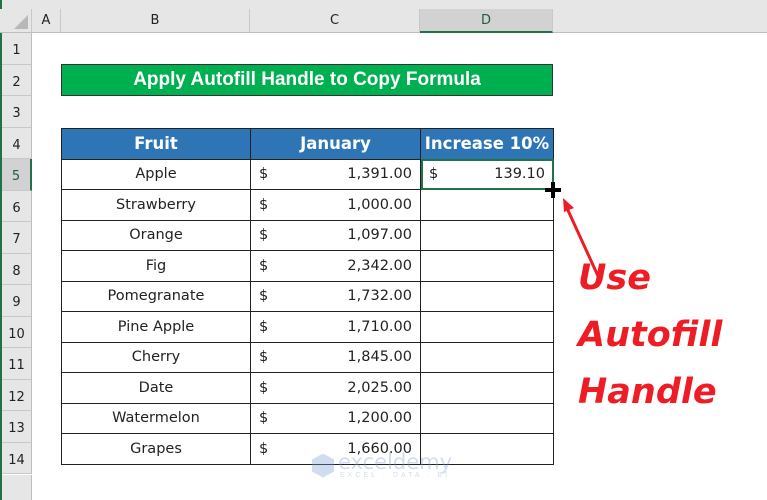 This screenshot has height=500, width=767. What do you see at coordinates (335, 205) in the screenshot?
I see `january-cell: $1,000.00` at bounding box center [335, 205].